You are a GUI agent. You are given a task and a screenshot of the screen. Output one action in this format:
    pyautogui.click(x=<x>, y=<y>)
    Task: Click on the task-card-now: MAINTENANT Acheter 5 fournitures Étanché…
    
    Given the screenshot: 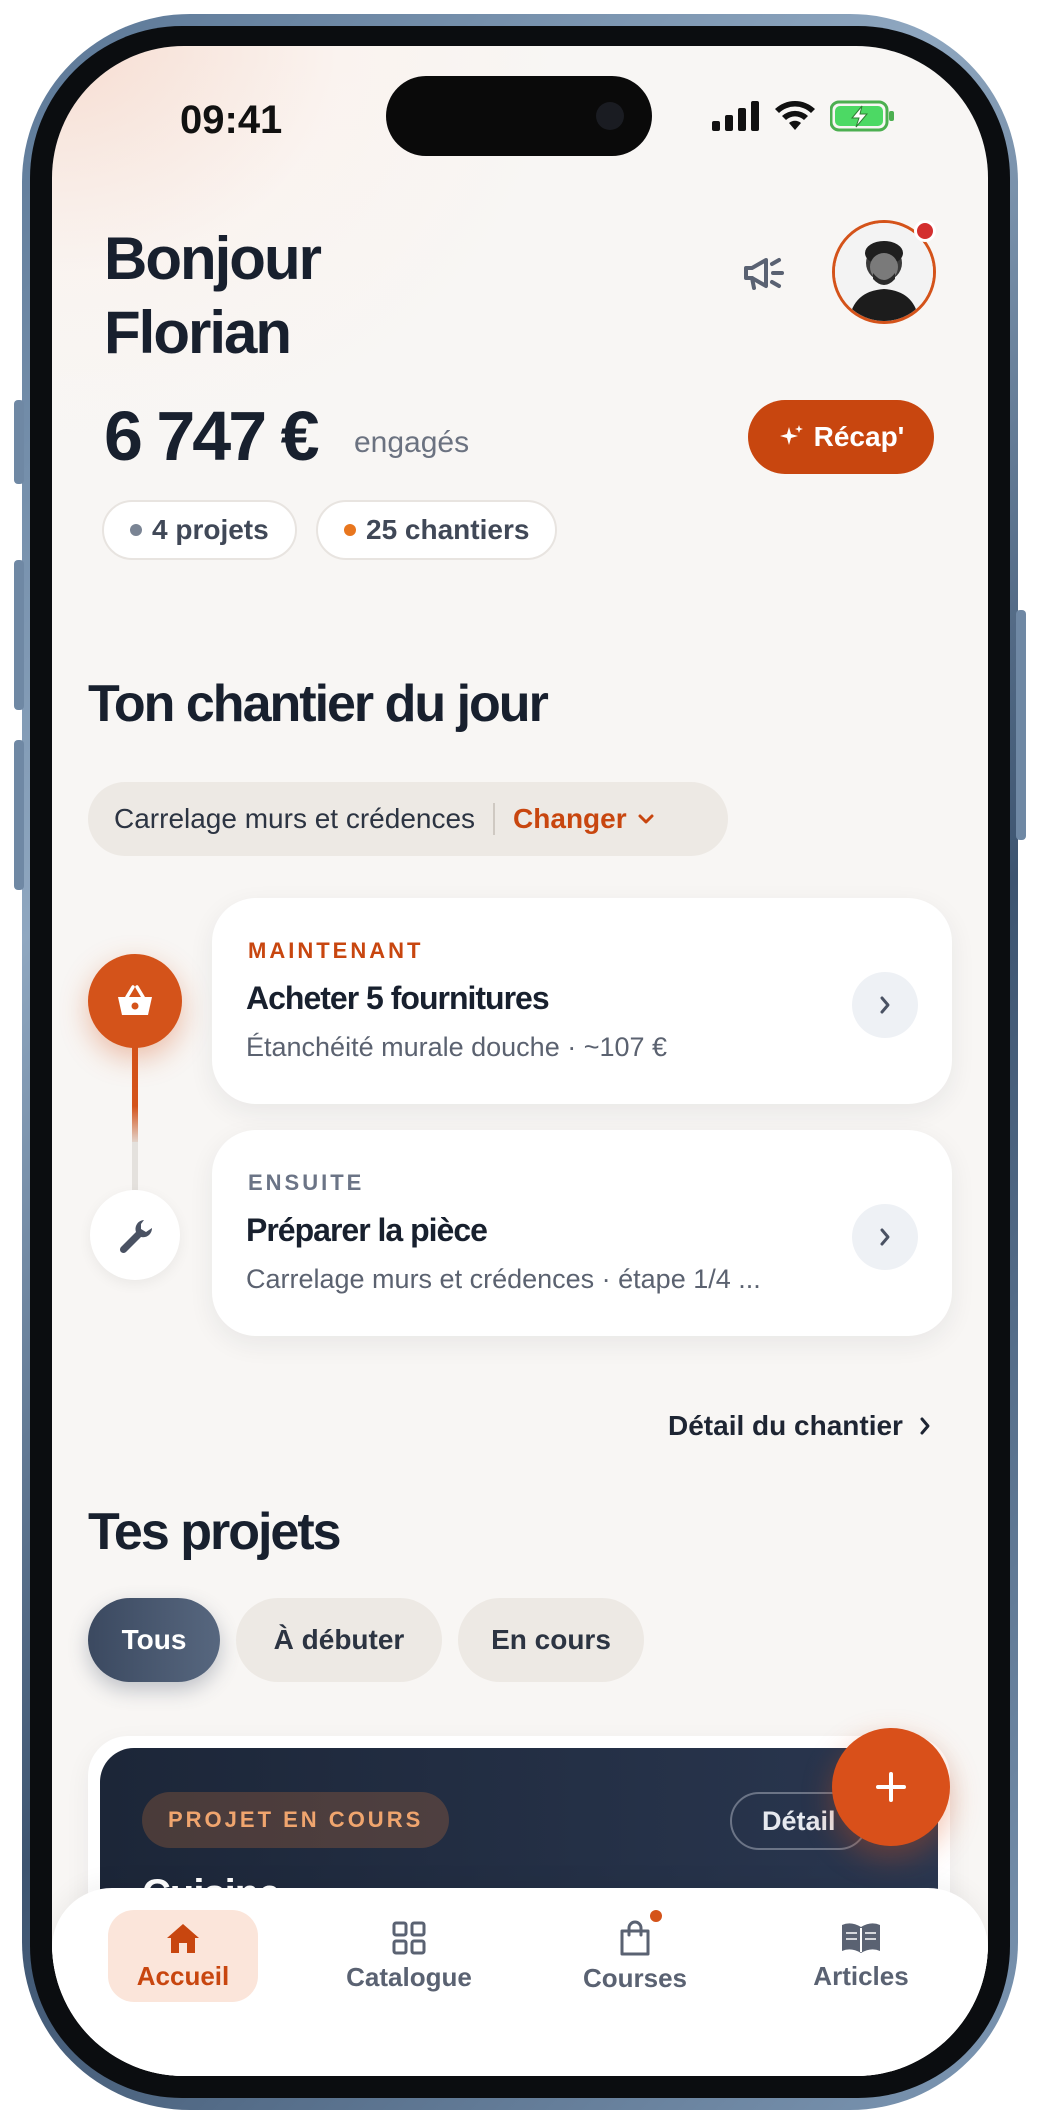 What is the action you would take?
    pyautogui.click(x=582, y=1001)
    